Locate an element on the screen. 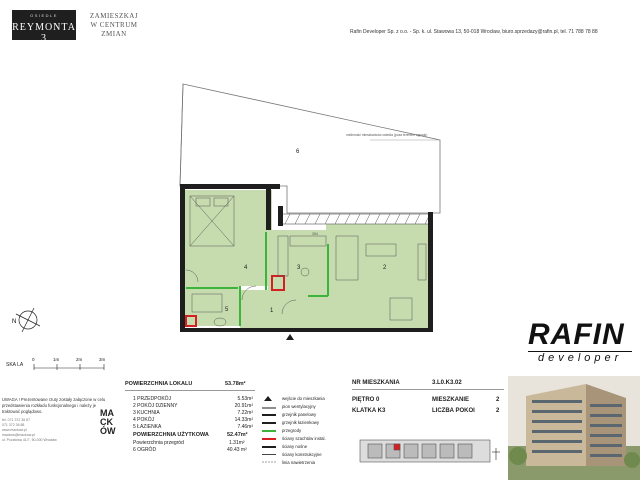 The width and height of the screenshot is (640, 480). scale-tick: 3m is located at coordinates (102, 359).